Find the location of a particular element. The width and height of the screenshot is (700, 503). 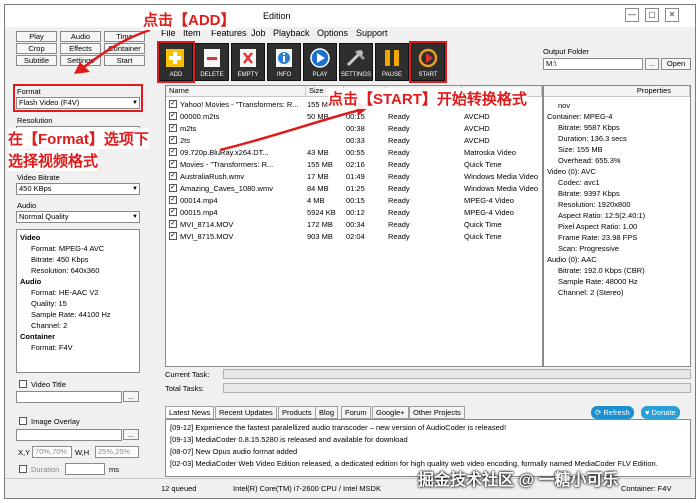

column-header-name: Name is located at coordinates (236, 91).